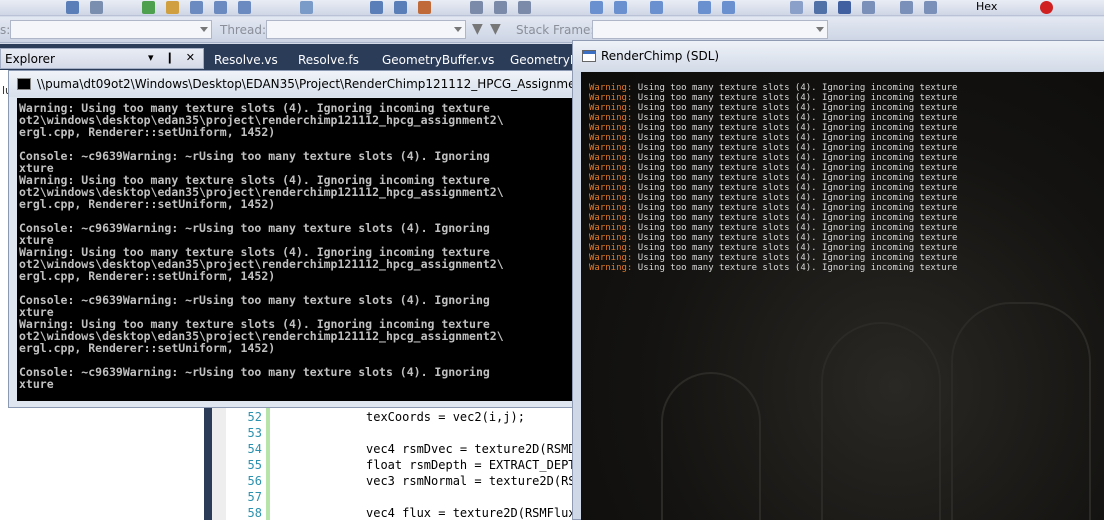  I want to click on line-number: 55, so click(254, 465).